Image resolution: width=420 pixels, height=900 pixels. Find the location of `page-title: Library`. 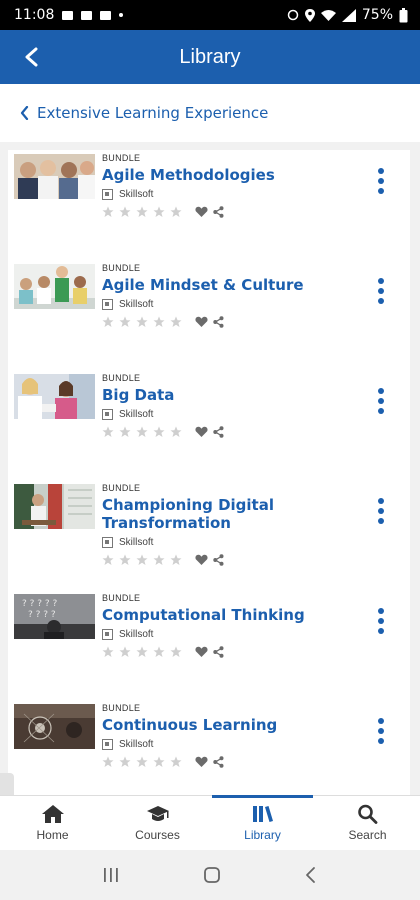

page-title: Library is located at coordinates (210, 56).